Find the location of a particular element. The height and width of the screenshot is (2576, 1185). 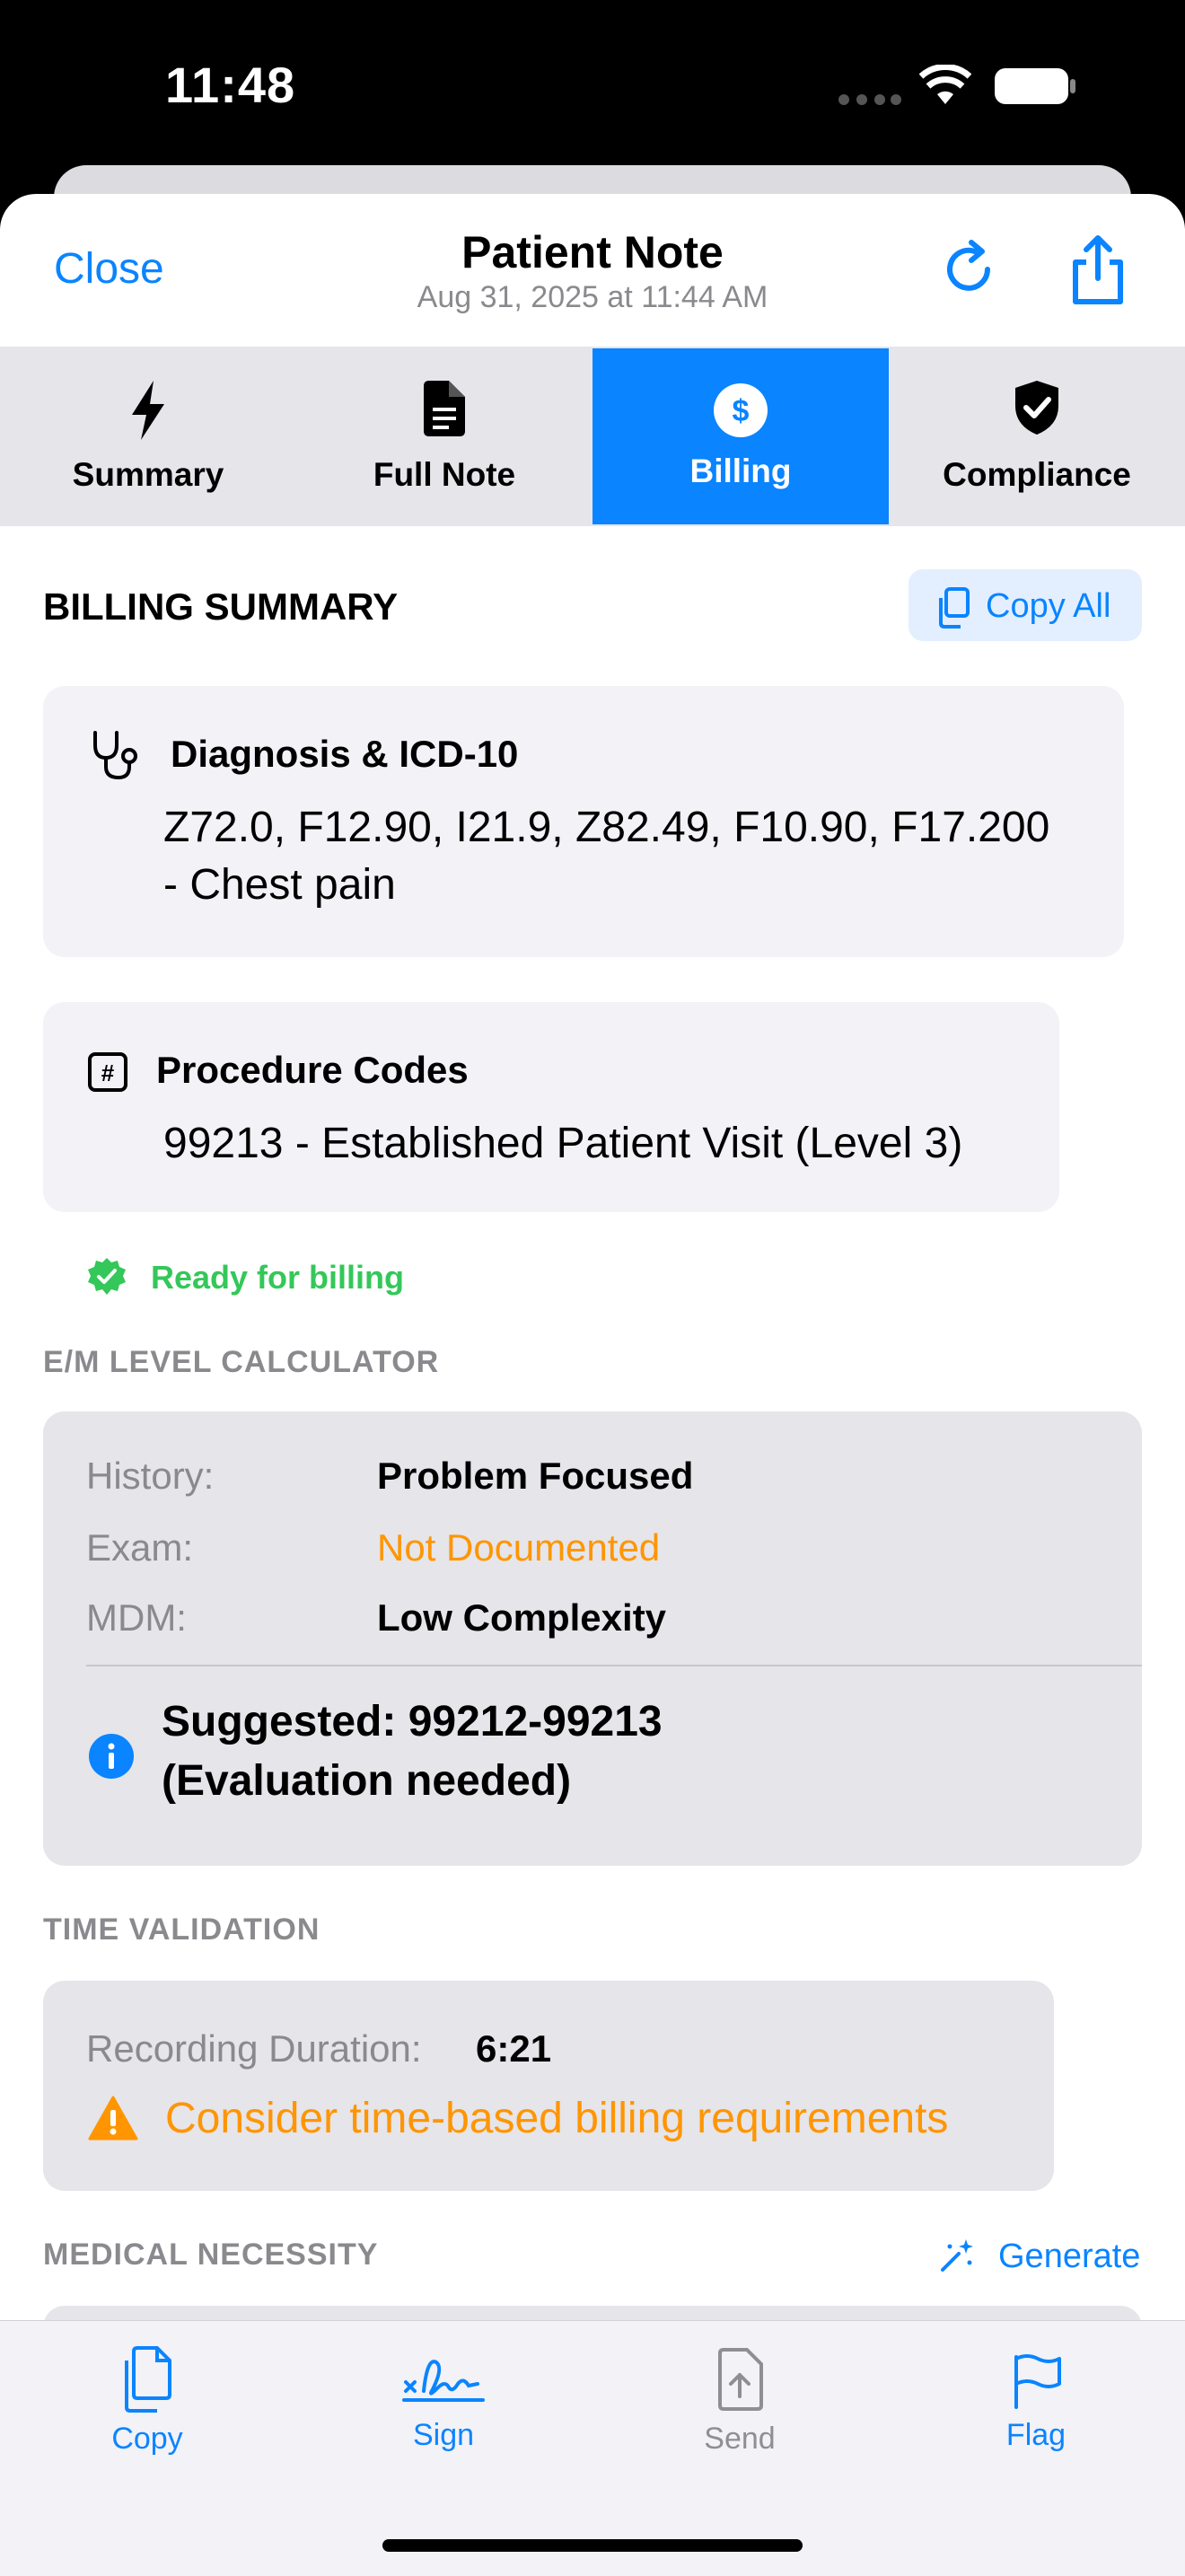

procedure-title: Procedure Codes is located at coordinates (312, 1070).